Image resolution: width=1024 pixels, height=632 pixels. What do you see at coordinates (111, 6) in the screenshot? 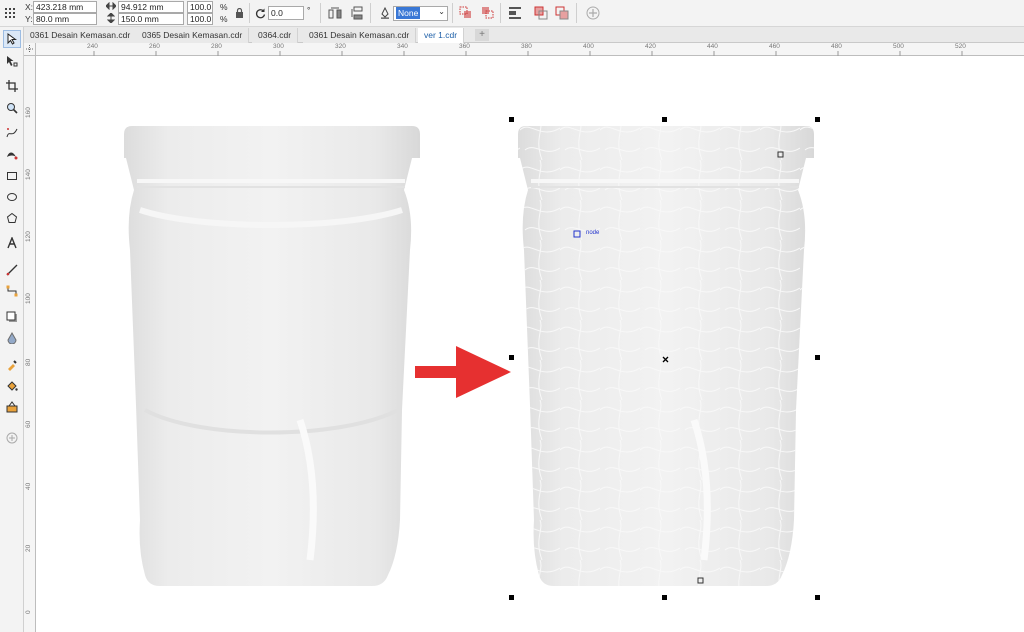
I see `width-icon` at bounding box center [111, 6].